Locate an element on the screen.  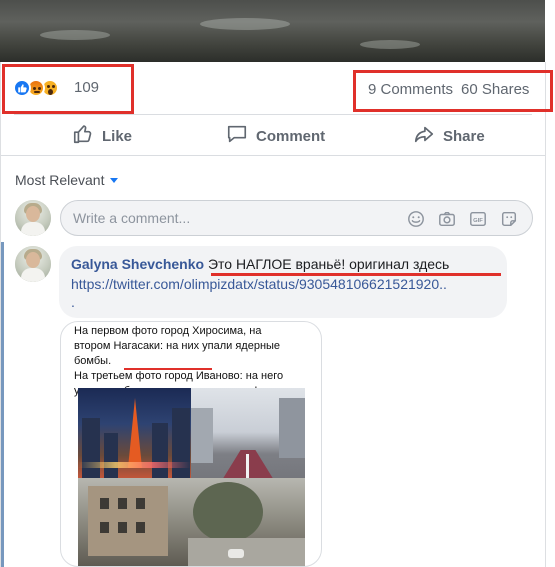
comment-input is located at coordinates (233, 218).